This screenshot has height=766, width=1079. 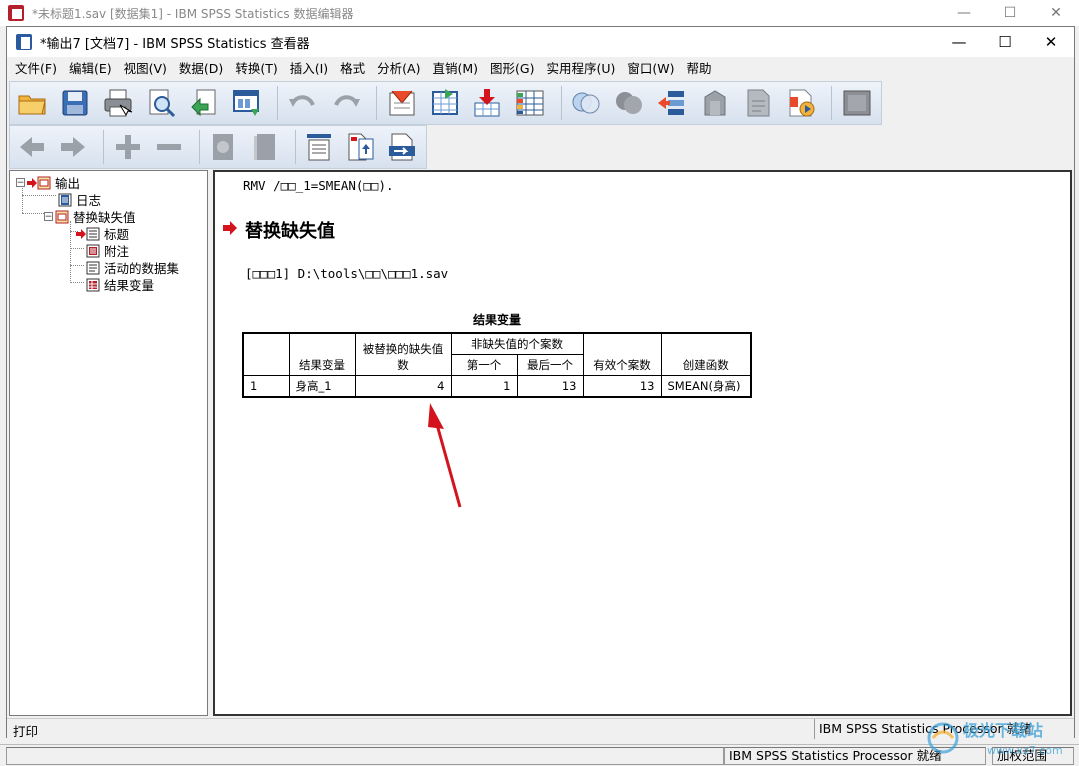 I want to click on menu-file: 文件(F), so click(x=36, y=69).